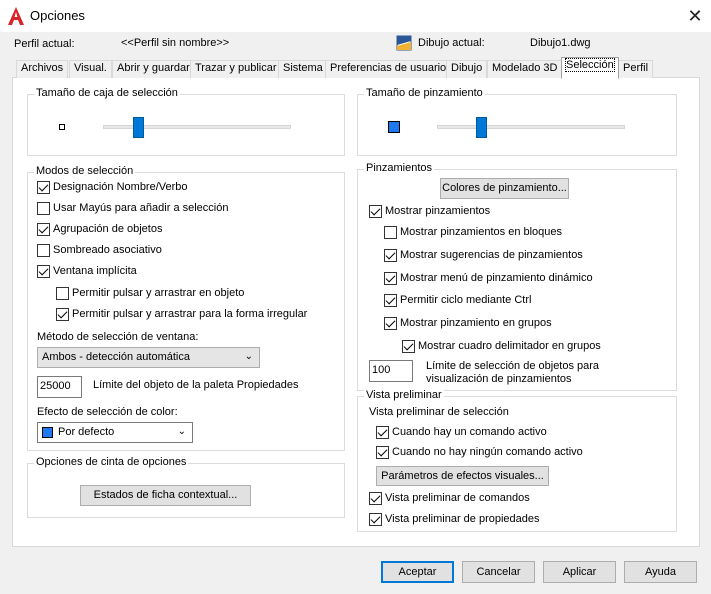  Describe the element at coordinates (86, 432) in the screenshot. I see `color-effect-value: Por defecto` at that location.